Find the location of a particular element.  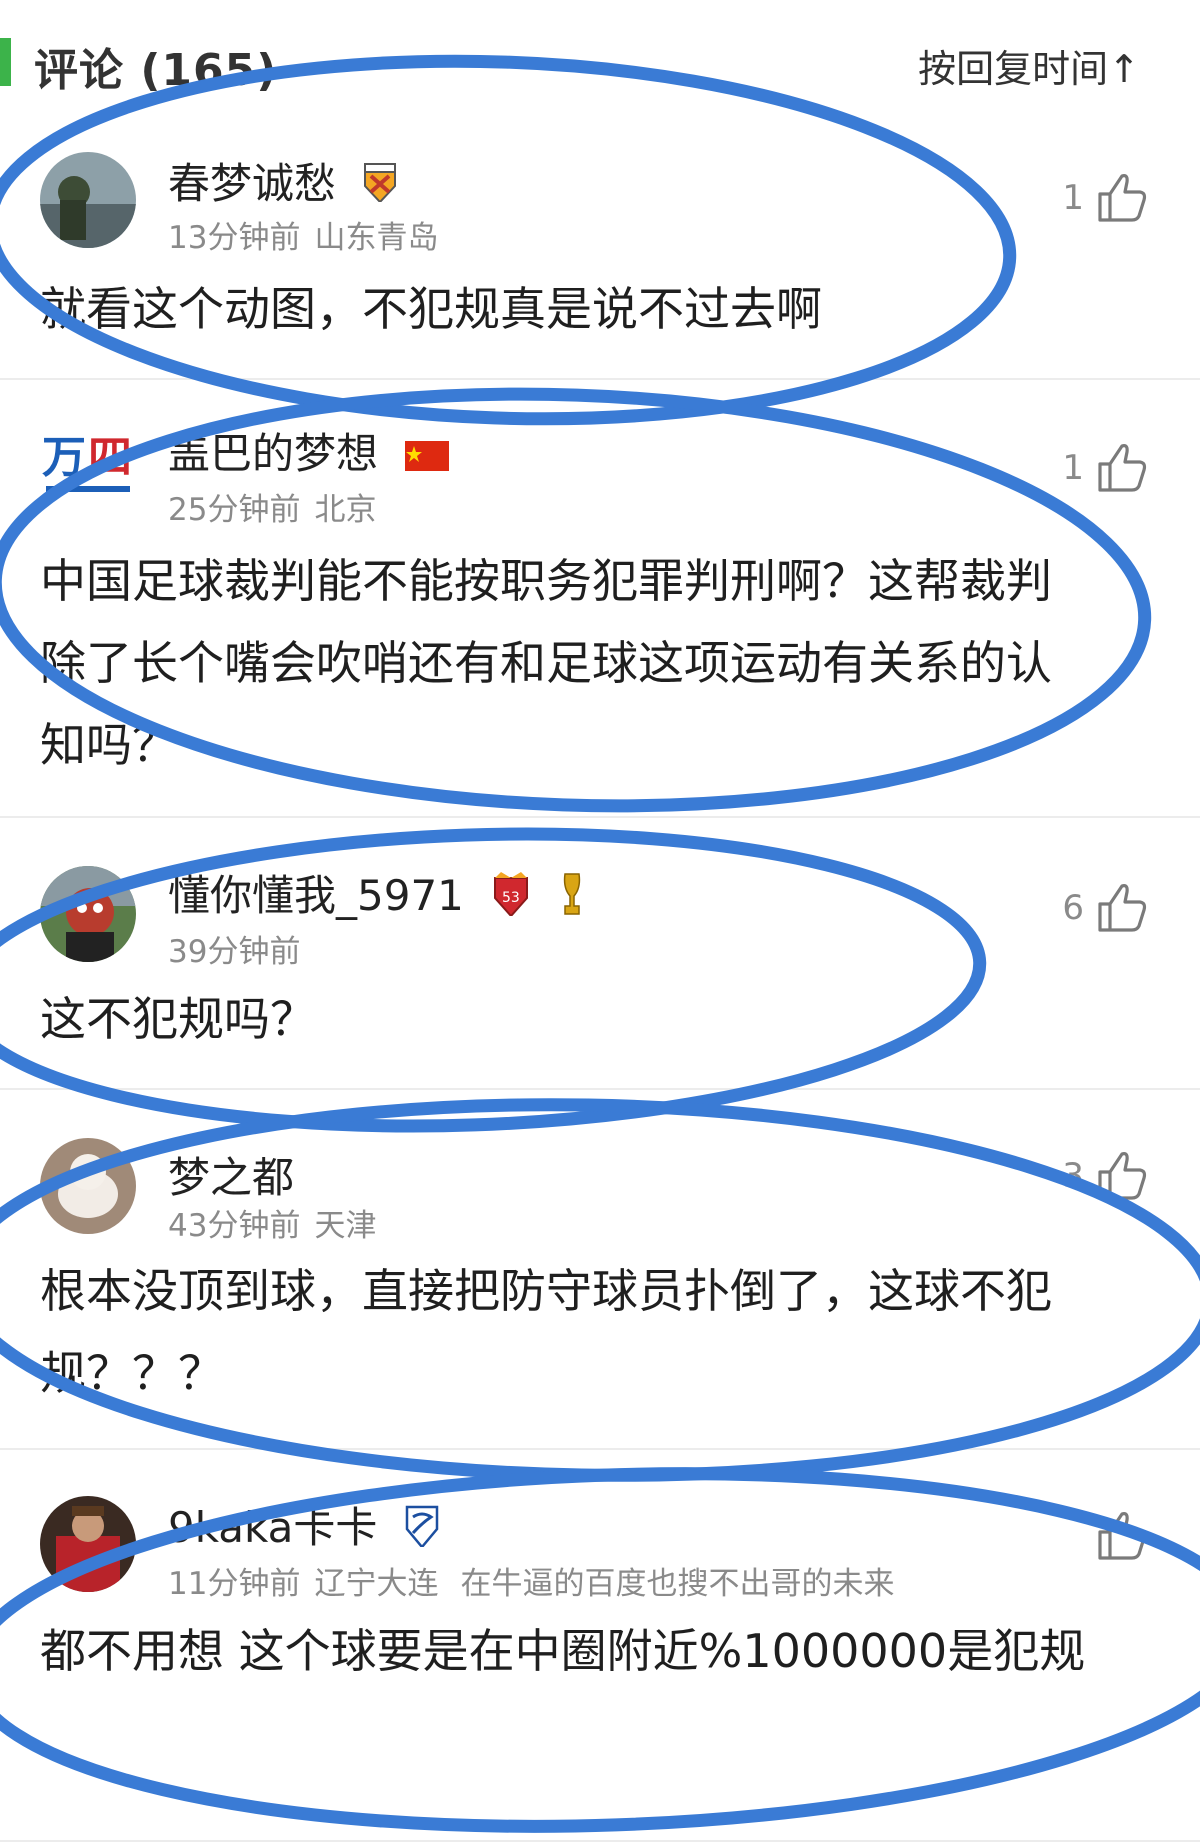

comment-location: 辽宁大连 is located at coordinates (376, 1584).